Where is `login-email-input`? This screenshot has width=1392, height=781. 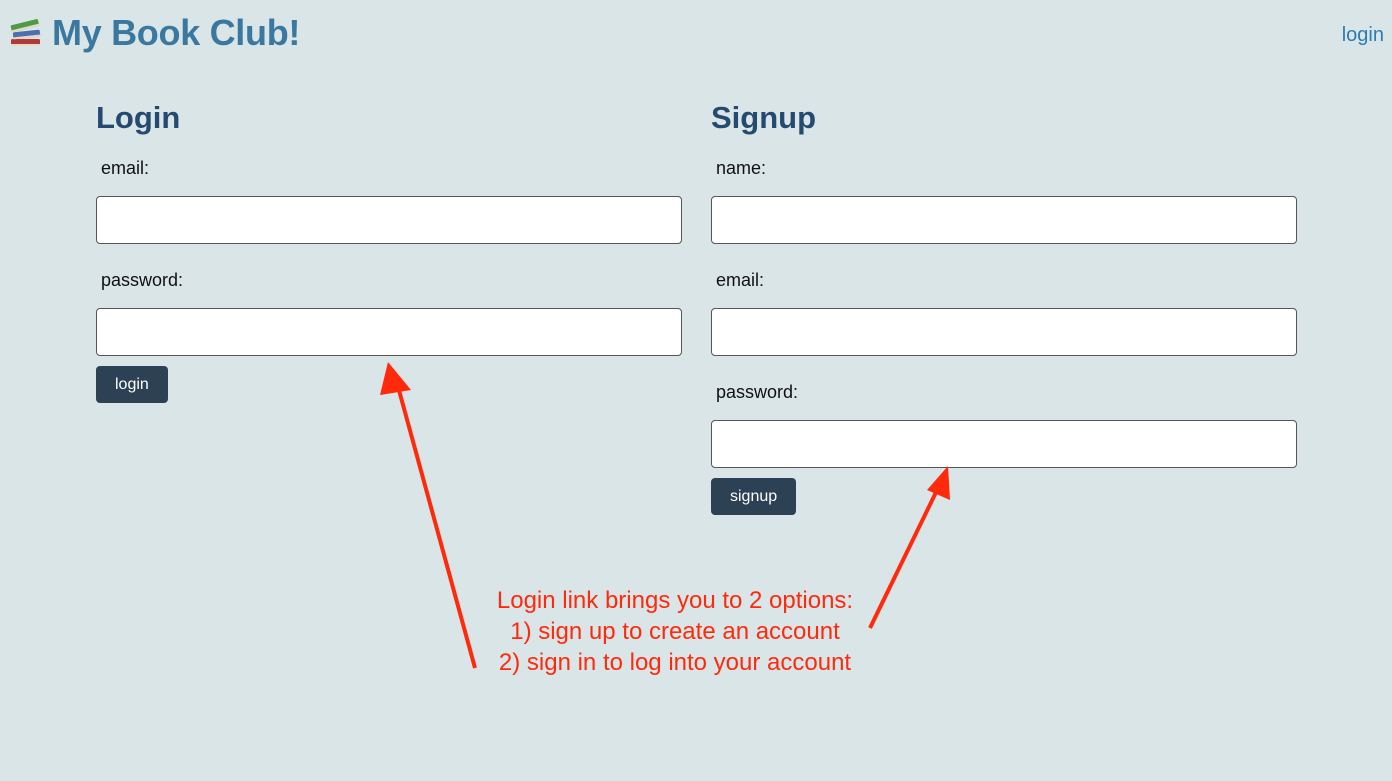 login-email-input is located at coordinates (389, 220).